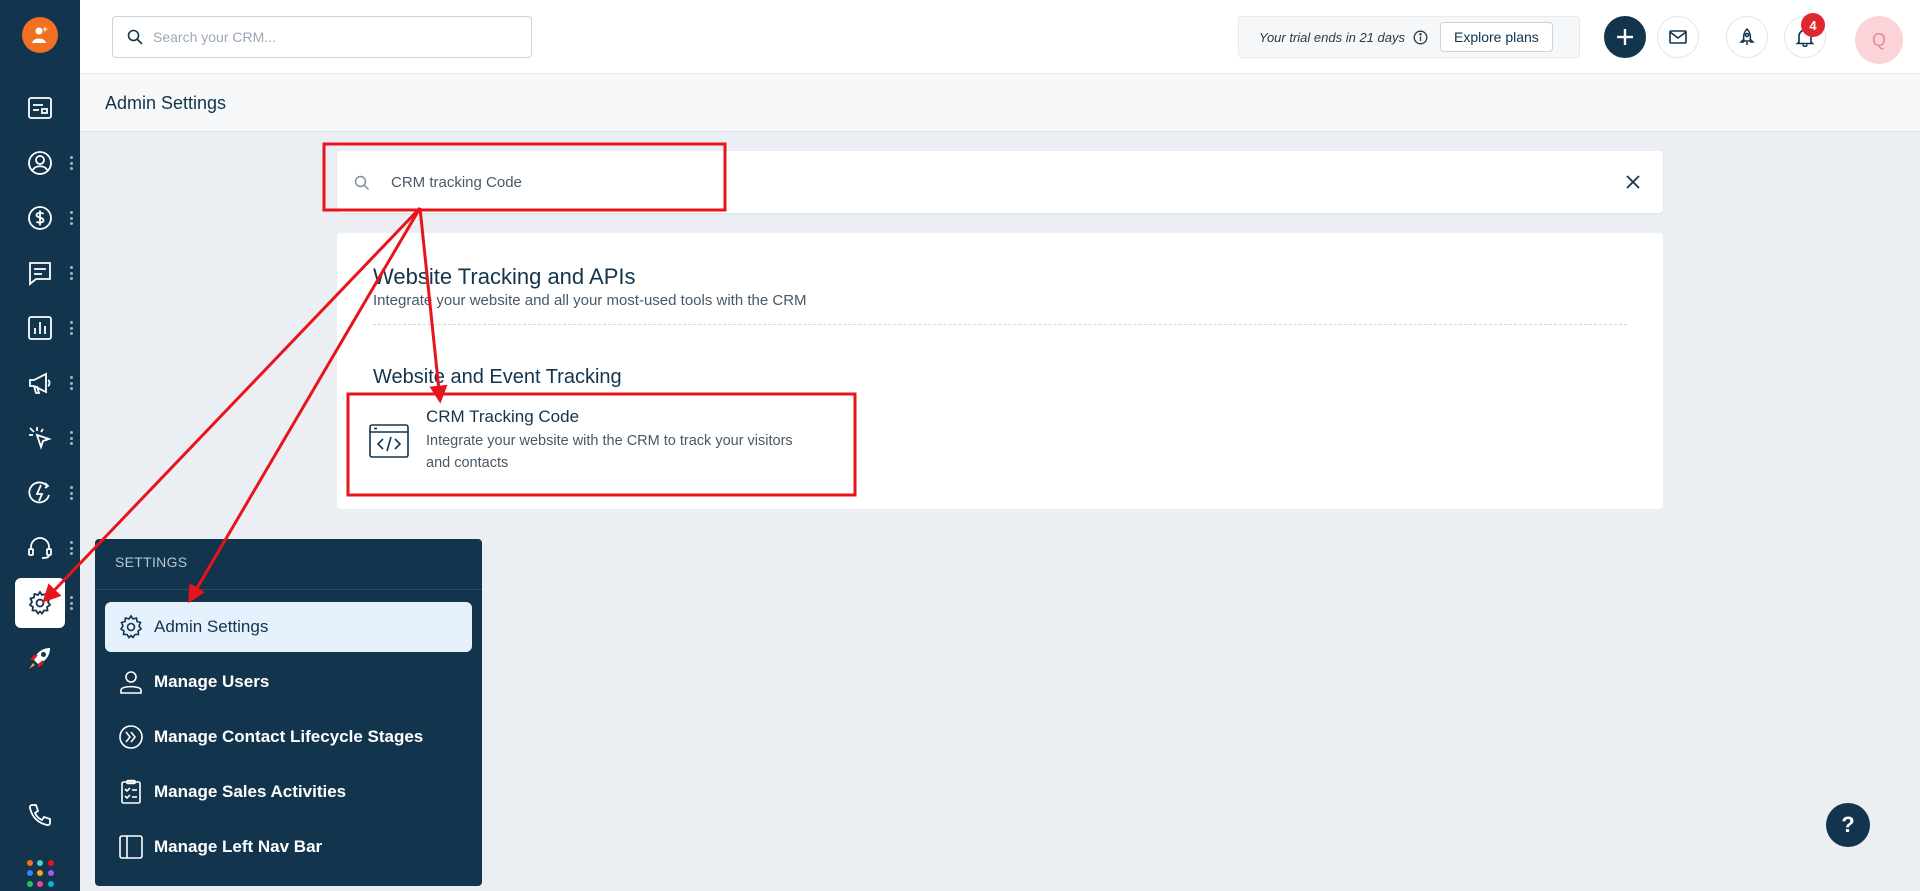 Image resolution: width=1920 pixels, height=891 pixels. What do you see at coordinates (71, 493) in the screenshot?
I see `nav-automations-more` at bounding box center [71, 493].